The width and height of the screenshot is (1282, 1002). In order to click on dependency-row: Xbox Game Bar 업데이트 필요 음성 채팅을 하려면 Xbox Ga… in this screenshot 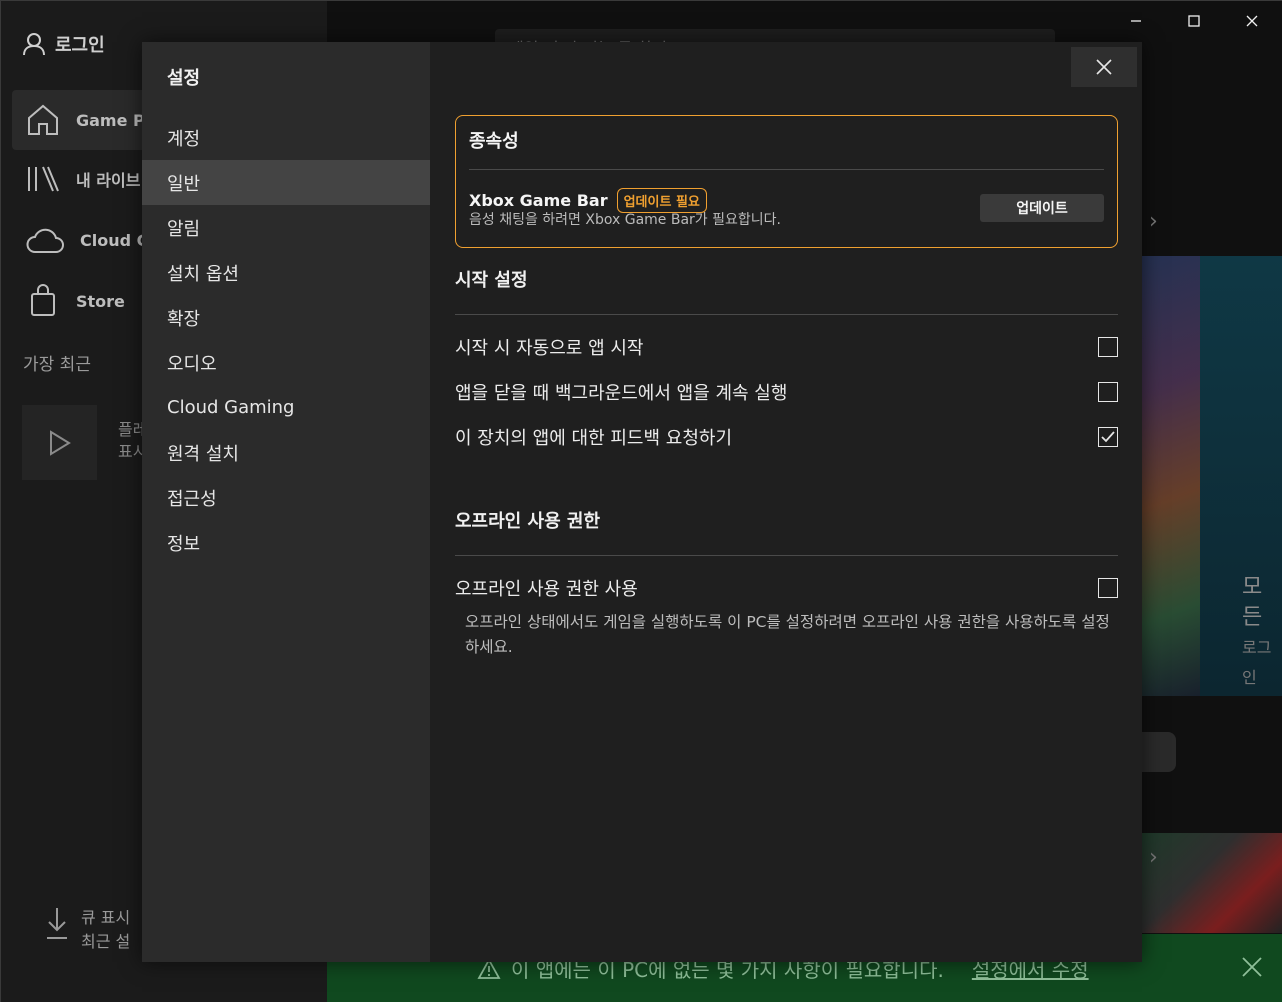, I will do `click(786, 209)`.